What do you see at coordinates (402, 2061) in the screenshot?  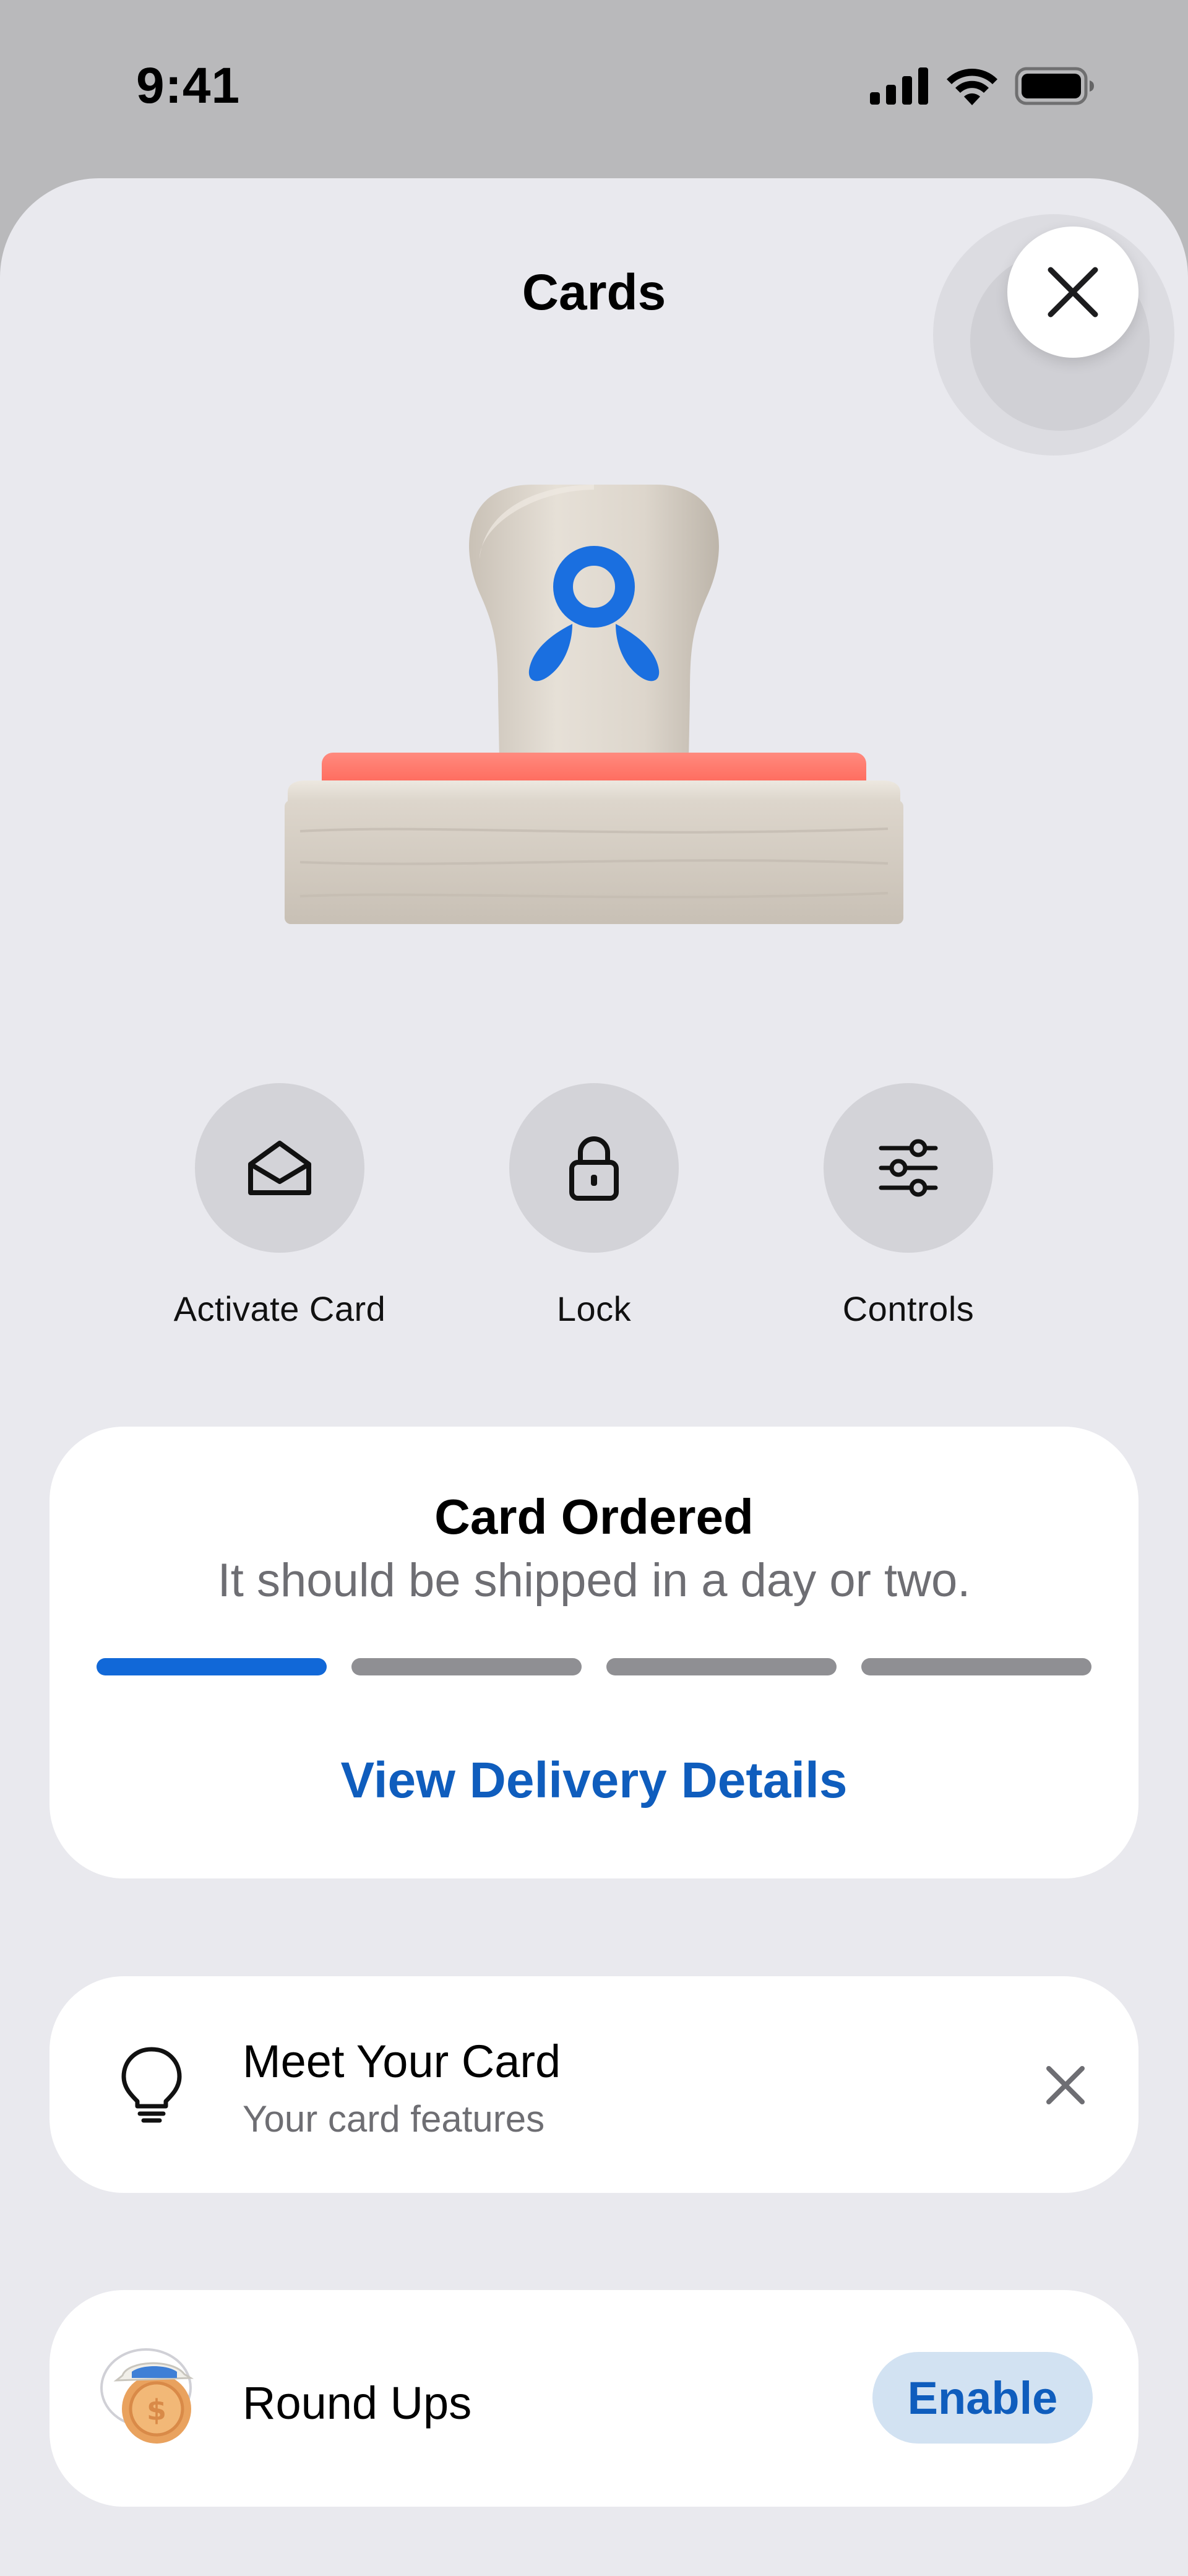 I see `meet-your-card-title: Meet Your Card` at bounding box center [402, 2061].